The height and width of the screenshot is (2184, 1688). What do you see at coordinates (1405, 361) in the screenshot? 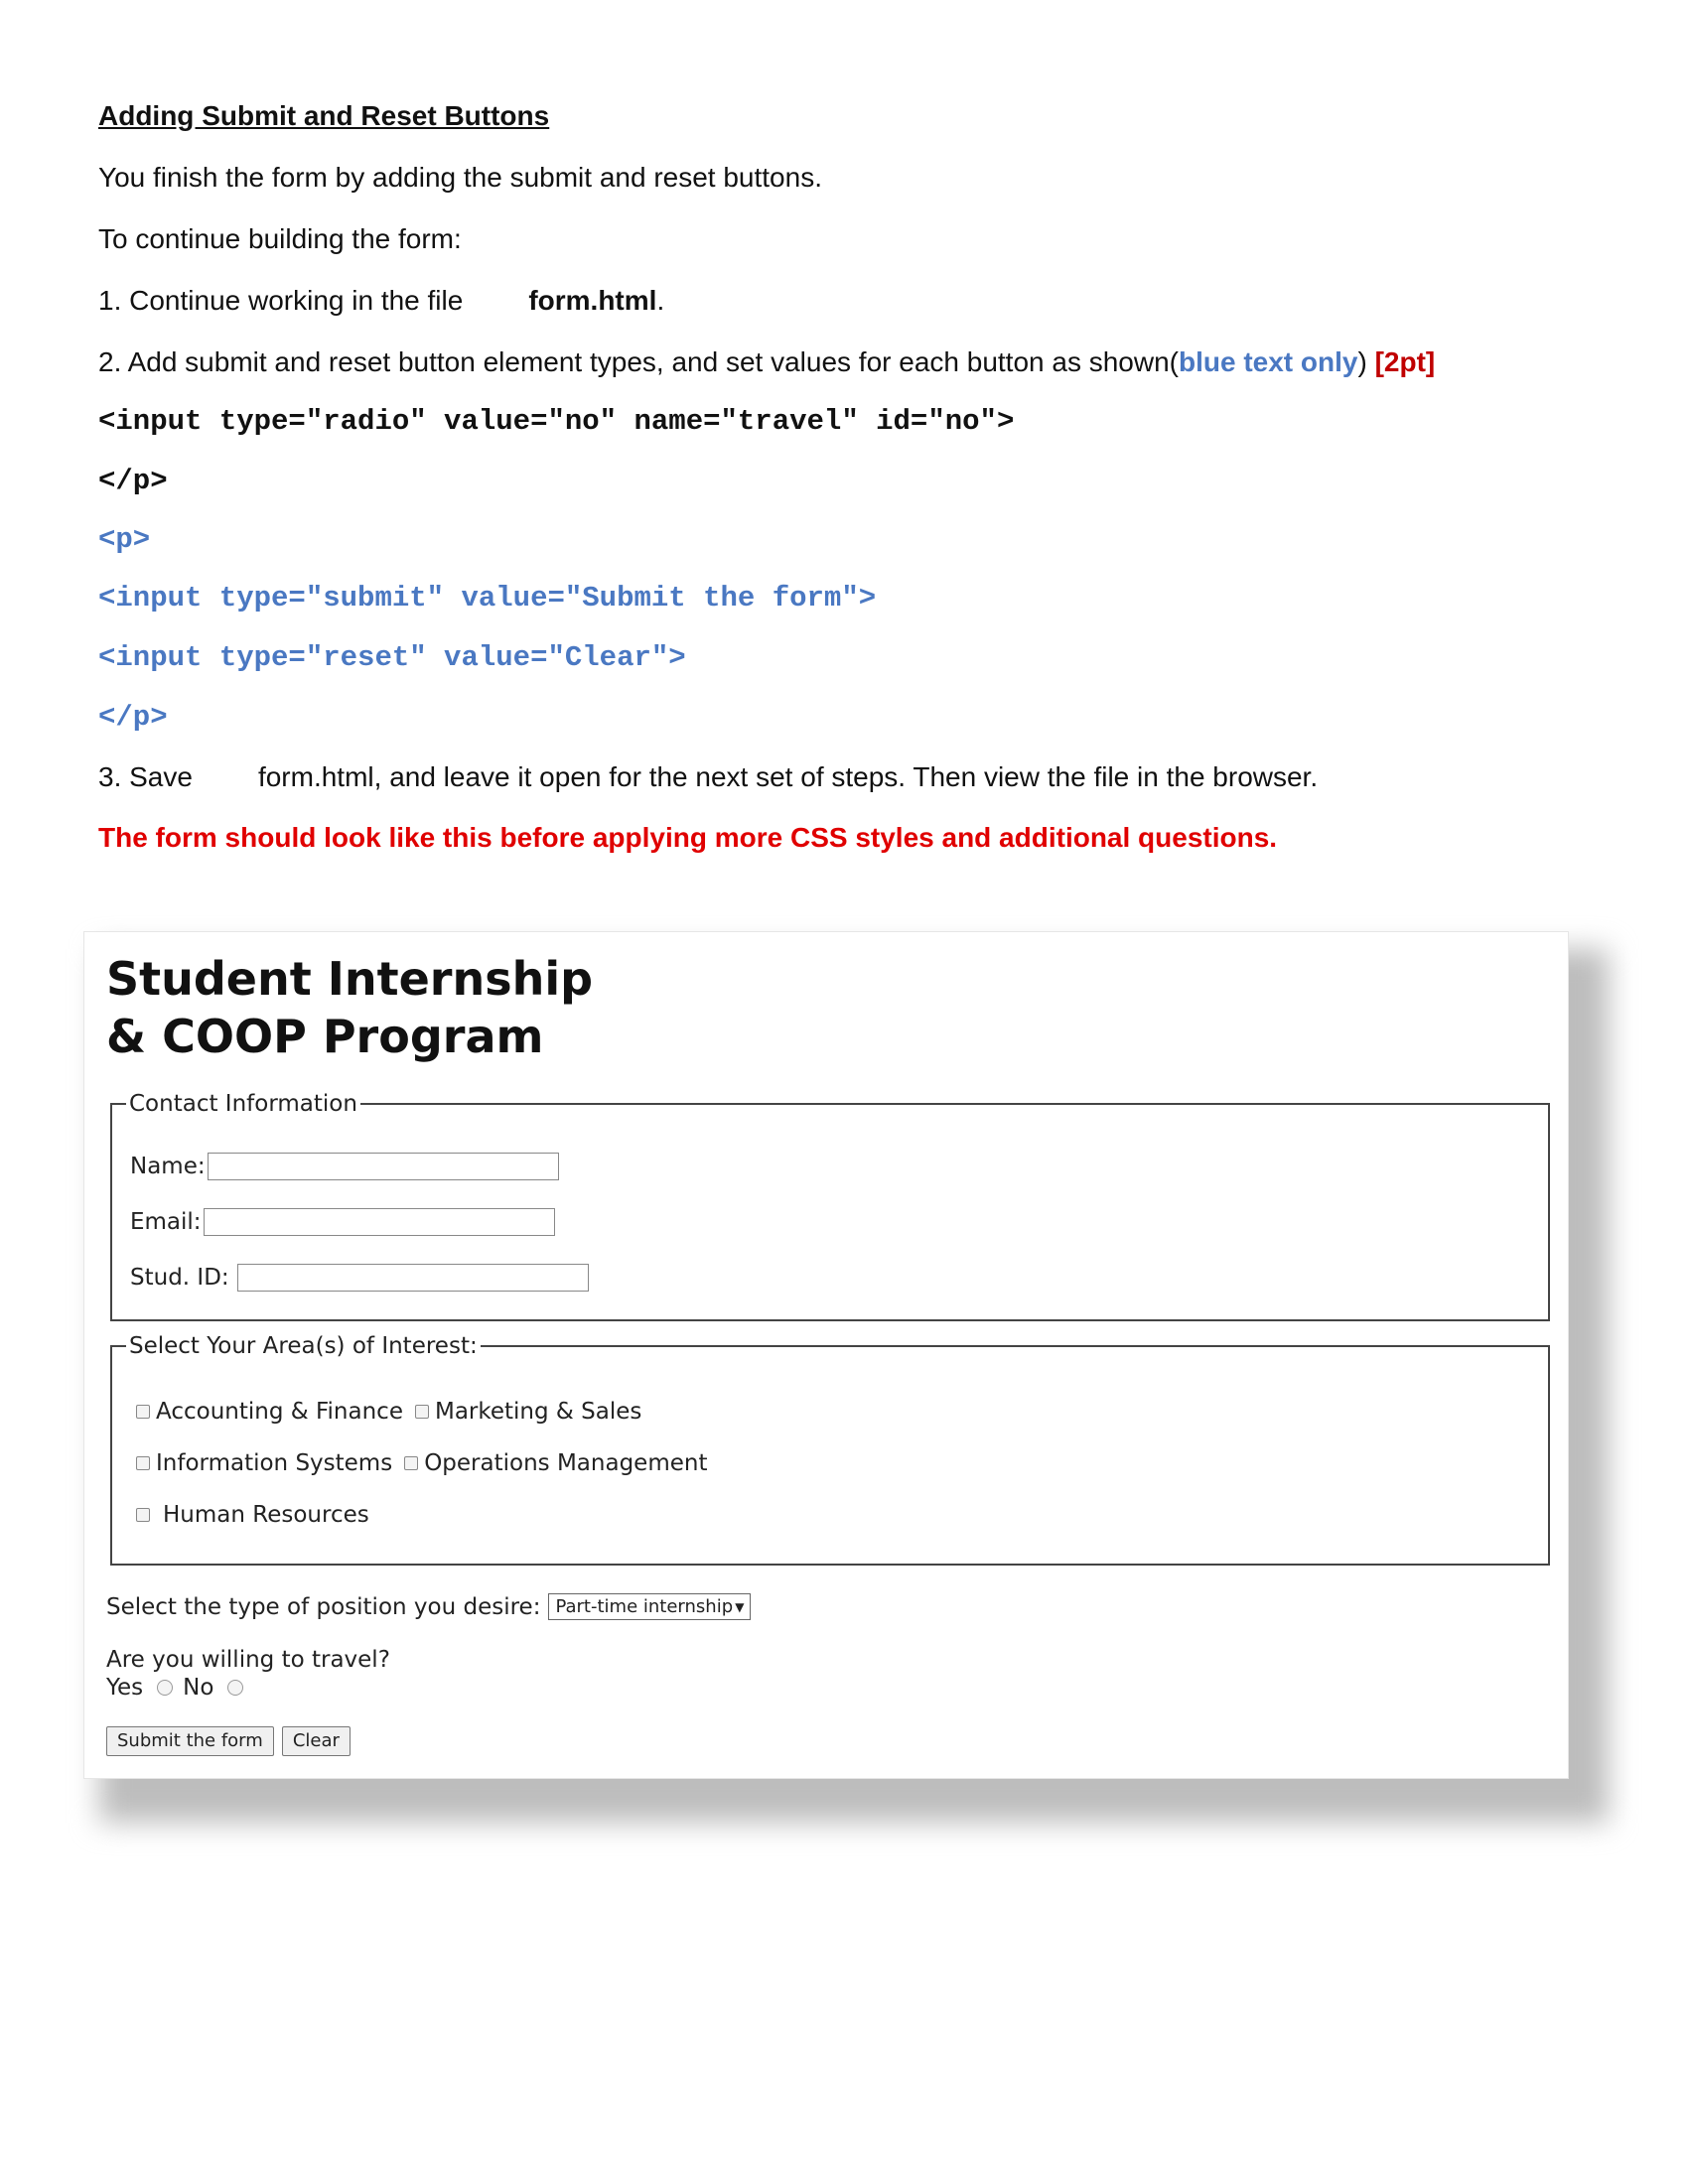
I see `step-2-points: [2pt]` at bounding box center [1405, 361].